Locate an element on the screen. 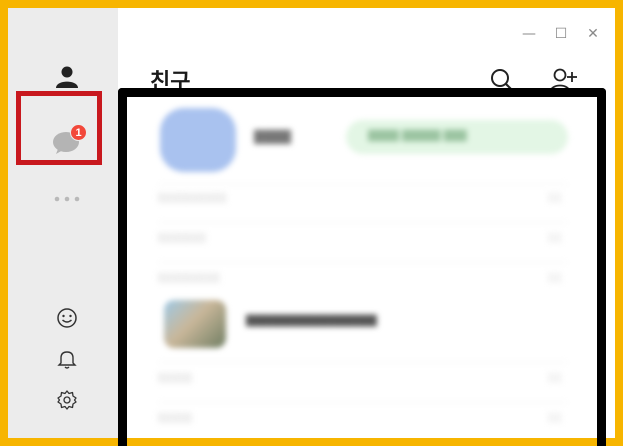  bell-icon is located at coordinates (67, 360).